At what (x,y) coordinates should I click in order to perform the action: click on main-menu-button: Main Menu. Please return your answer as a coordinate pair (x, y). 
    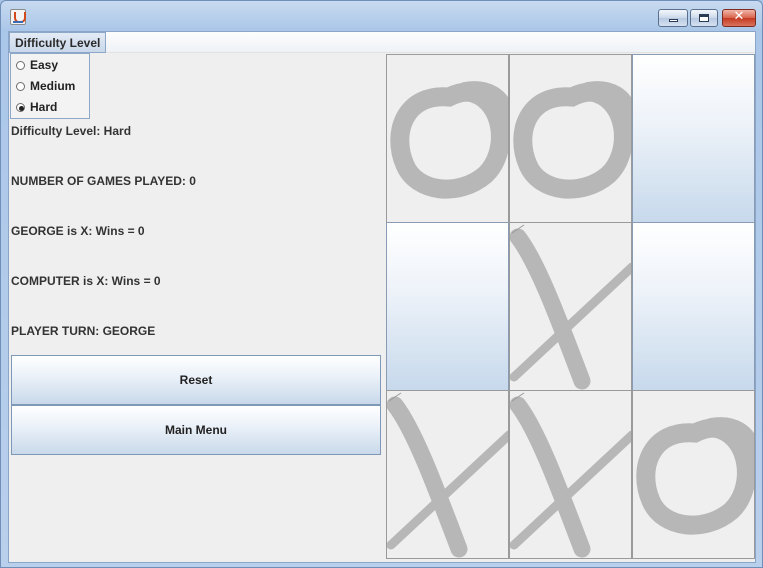
    Looking at the image, I should click on (196, 430).